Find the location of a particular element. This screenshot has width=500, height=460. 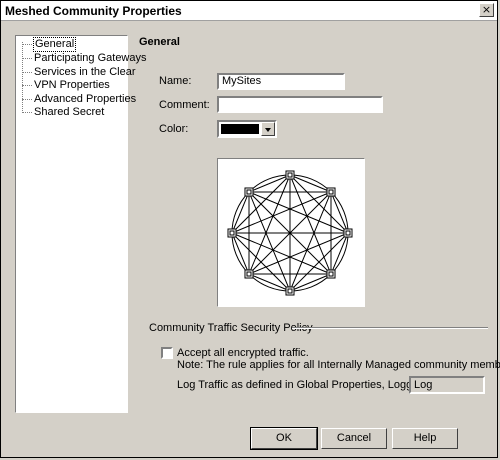

mesh-diagram is located at coordinates (291, 232).